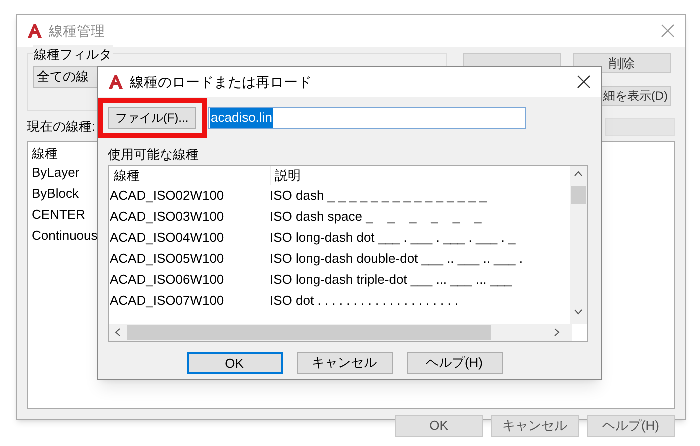 This screenshot has width=700, height=446. Describe the element at coordinates (167, 196) in the screenshot. I see `table-cell-text: ACAD_ISO02W100` at that location.